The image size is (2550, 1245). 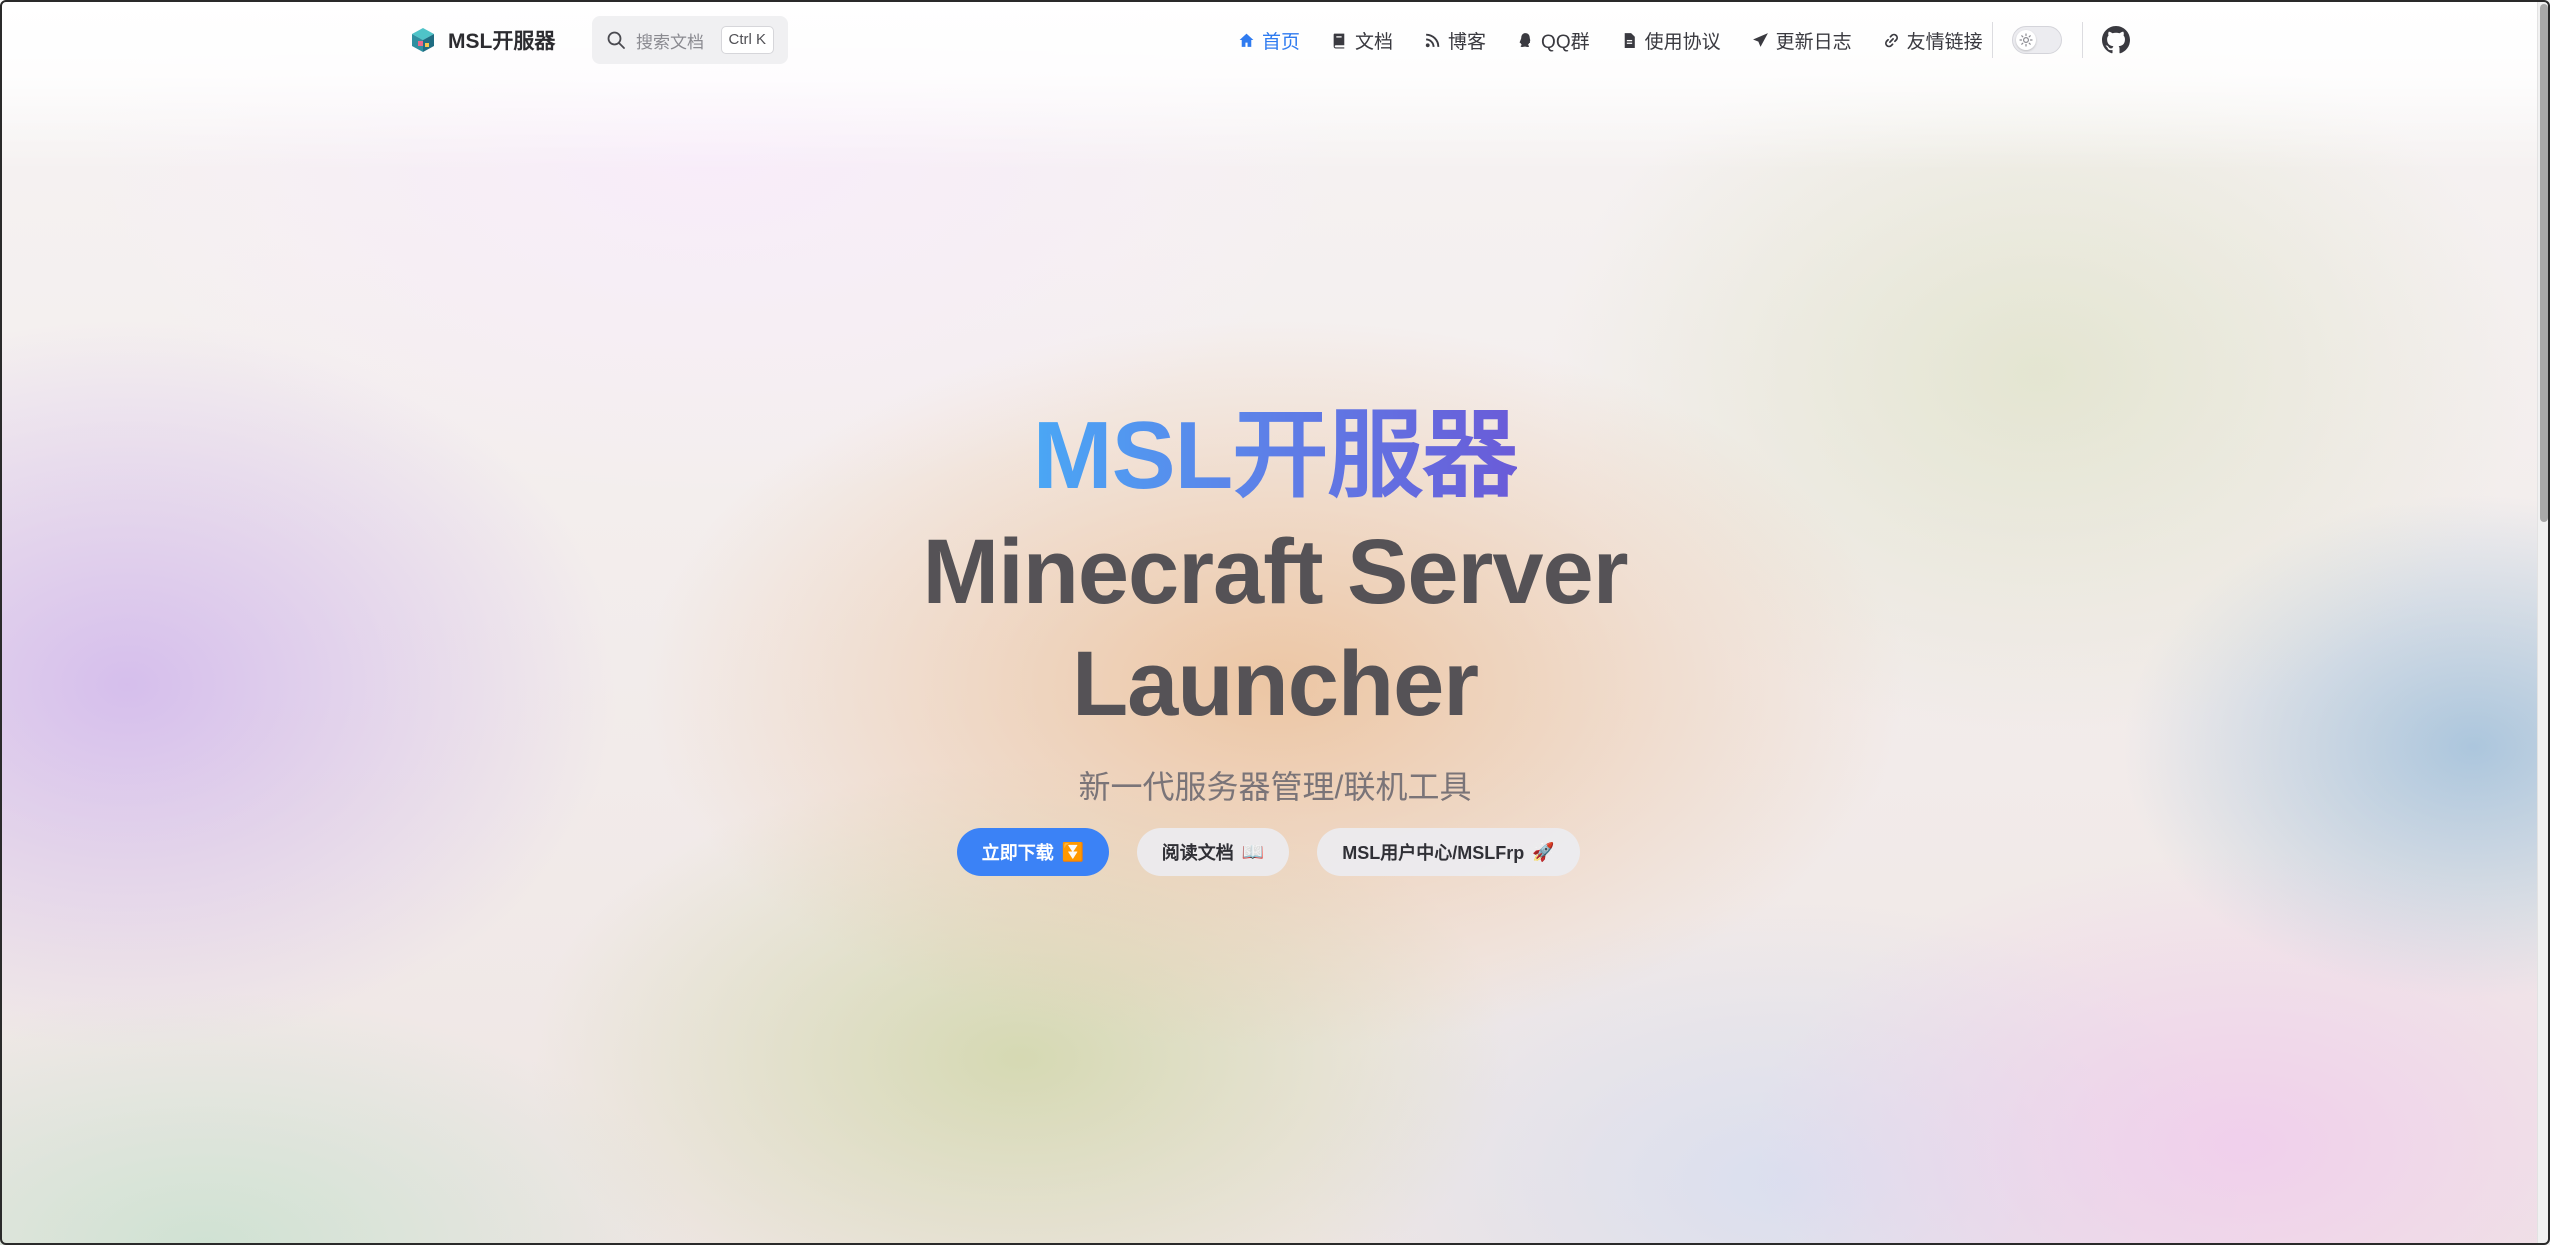 What do you see at coordinates (1432, 40) in the screenshot?
I see `blog-icon` at bounding box center [1432, 40].